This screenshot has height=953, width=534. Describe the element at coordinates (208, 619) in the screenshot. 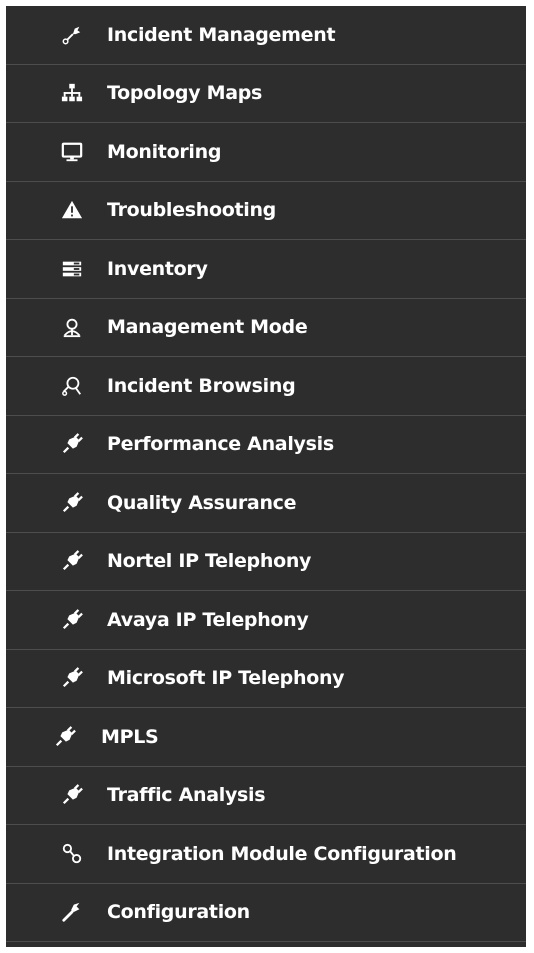

I see `nav-item-label: Avaya IP Telephony` at that location.